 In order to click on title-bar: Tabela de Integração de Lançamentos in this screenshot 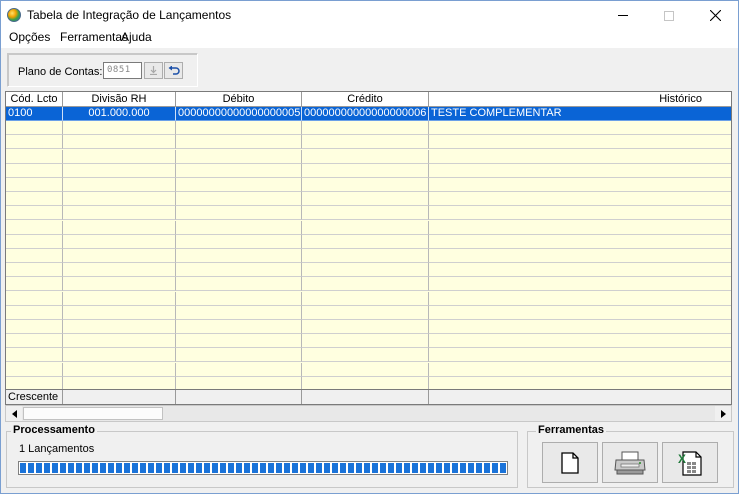, I will do `click(369, 15)`.